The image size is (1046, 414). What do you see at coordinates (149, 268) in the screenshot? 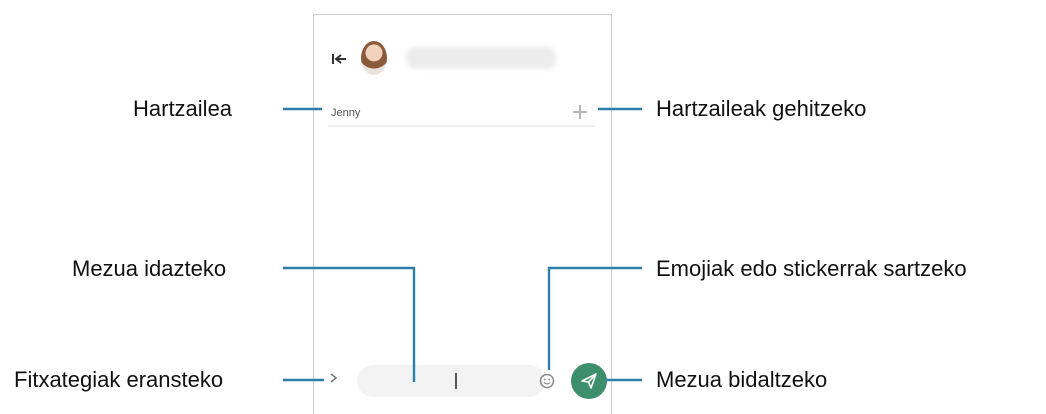
I see `callout-write-message: Mezua idazteko` at bounding box center [149, 268].